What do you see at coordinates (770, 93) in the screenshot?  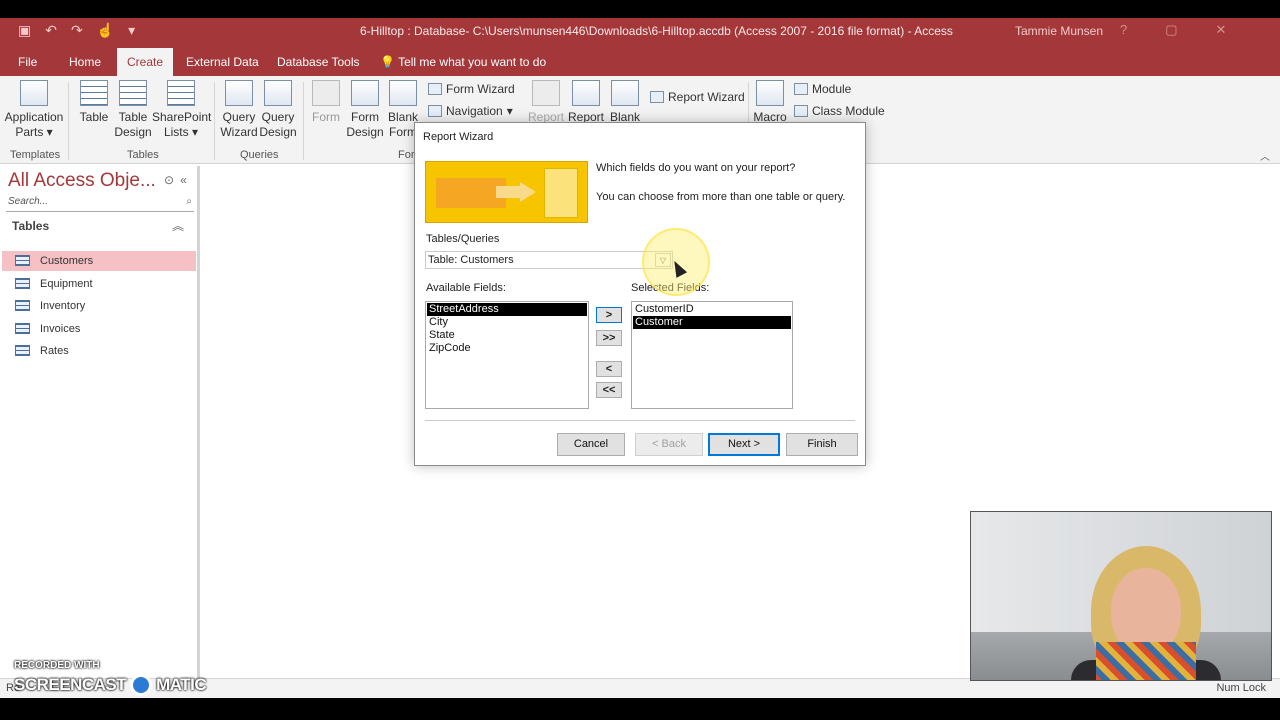 I see `macro-icon` at bounding box center [770, 93].